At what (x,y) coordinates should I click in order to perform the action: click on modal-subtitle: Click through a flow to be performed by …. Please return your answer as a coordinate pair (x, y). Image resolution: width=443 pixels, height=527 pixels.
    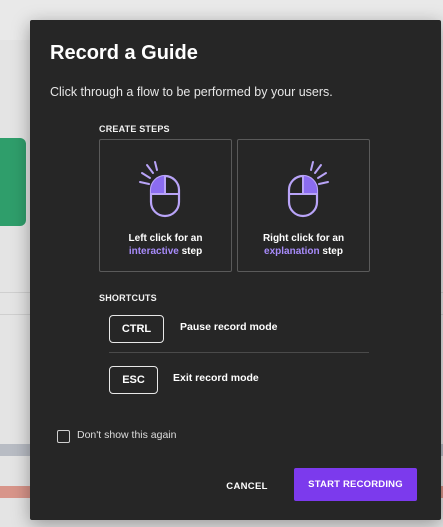
    Looking at the image, I should click on (191, 92).